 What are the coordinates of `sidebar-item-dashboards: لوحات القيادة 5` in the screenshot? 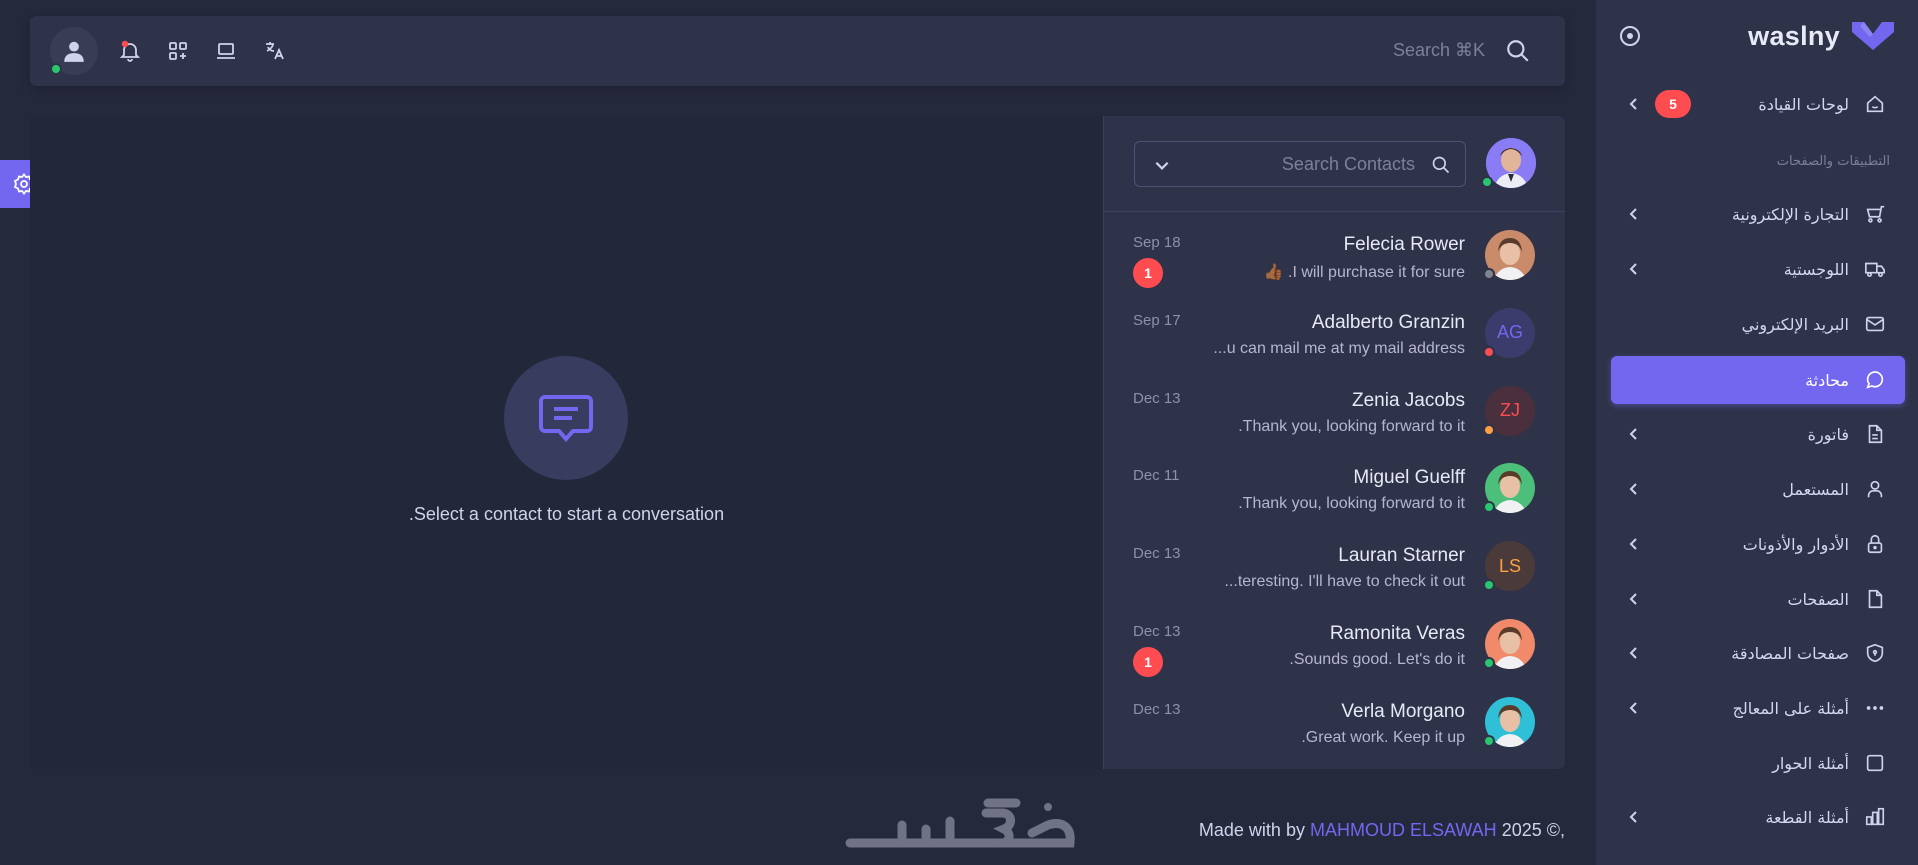 It's located at (1758, 104).